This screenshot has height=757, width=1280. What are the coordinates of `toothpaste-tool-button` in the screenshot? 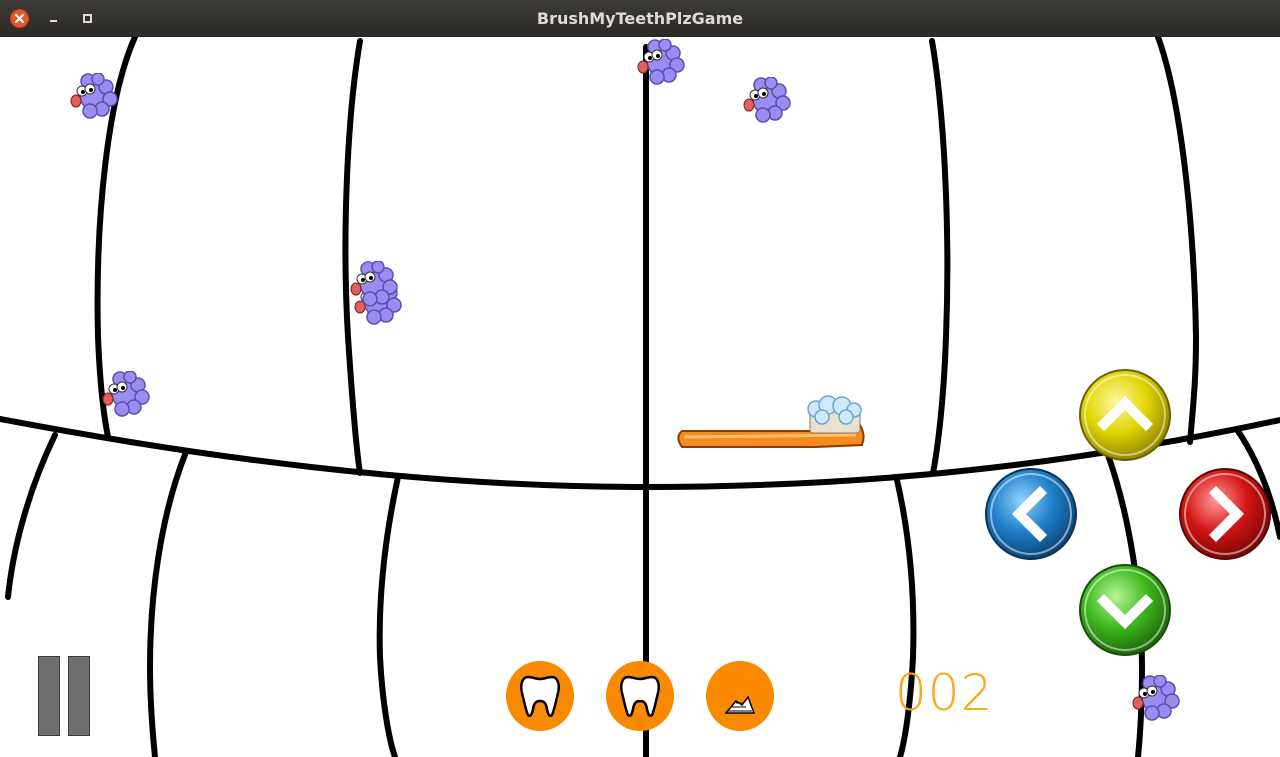 It's located at (740, 696).